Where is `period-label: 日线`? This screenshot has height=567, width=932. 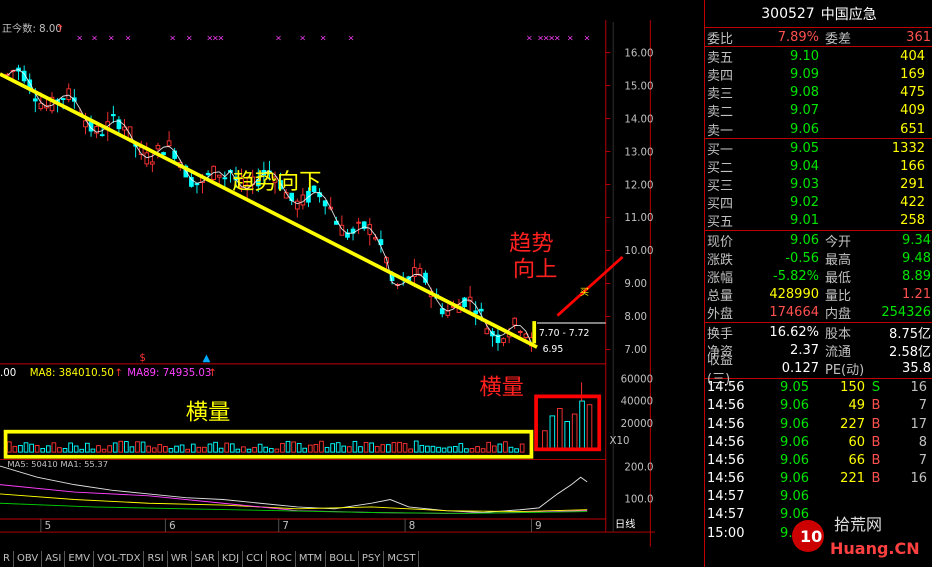
period-label: 日线 is located at coordinates (625, 523).